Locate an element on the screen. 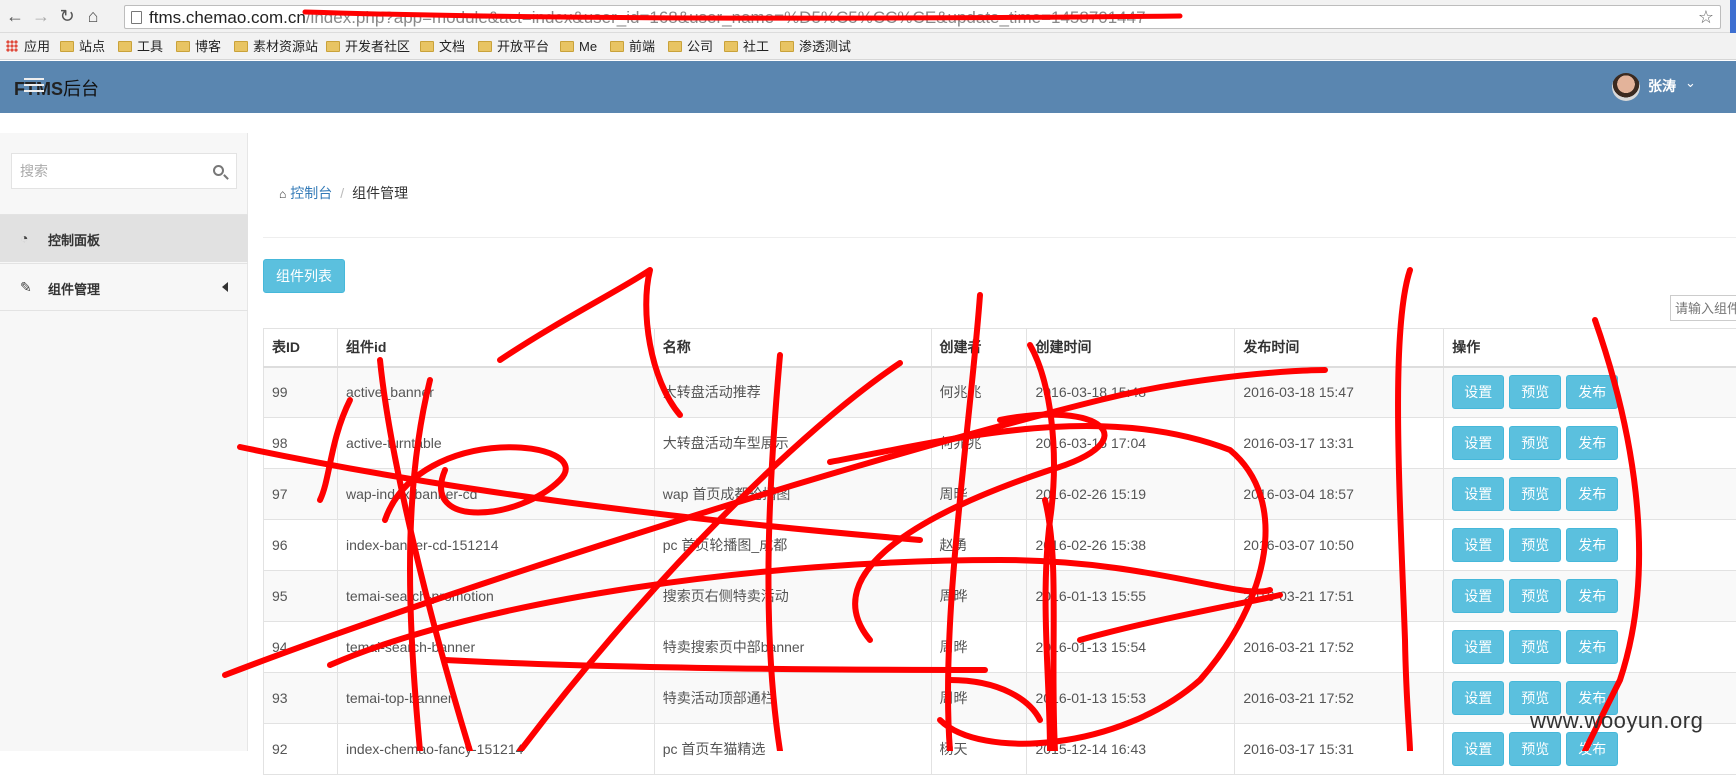 The image size is (1736, 775). sidebar-search is located at coordinates (124, 171).